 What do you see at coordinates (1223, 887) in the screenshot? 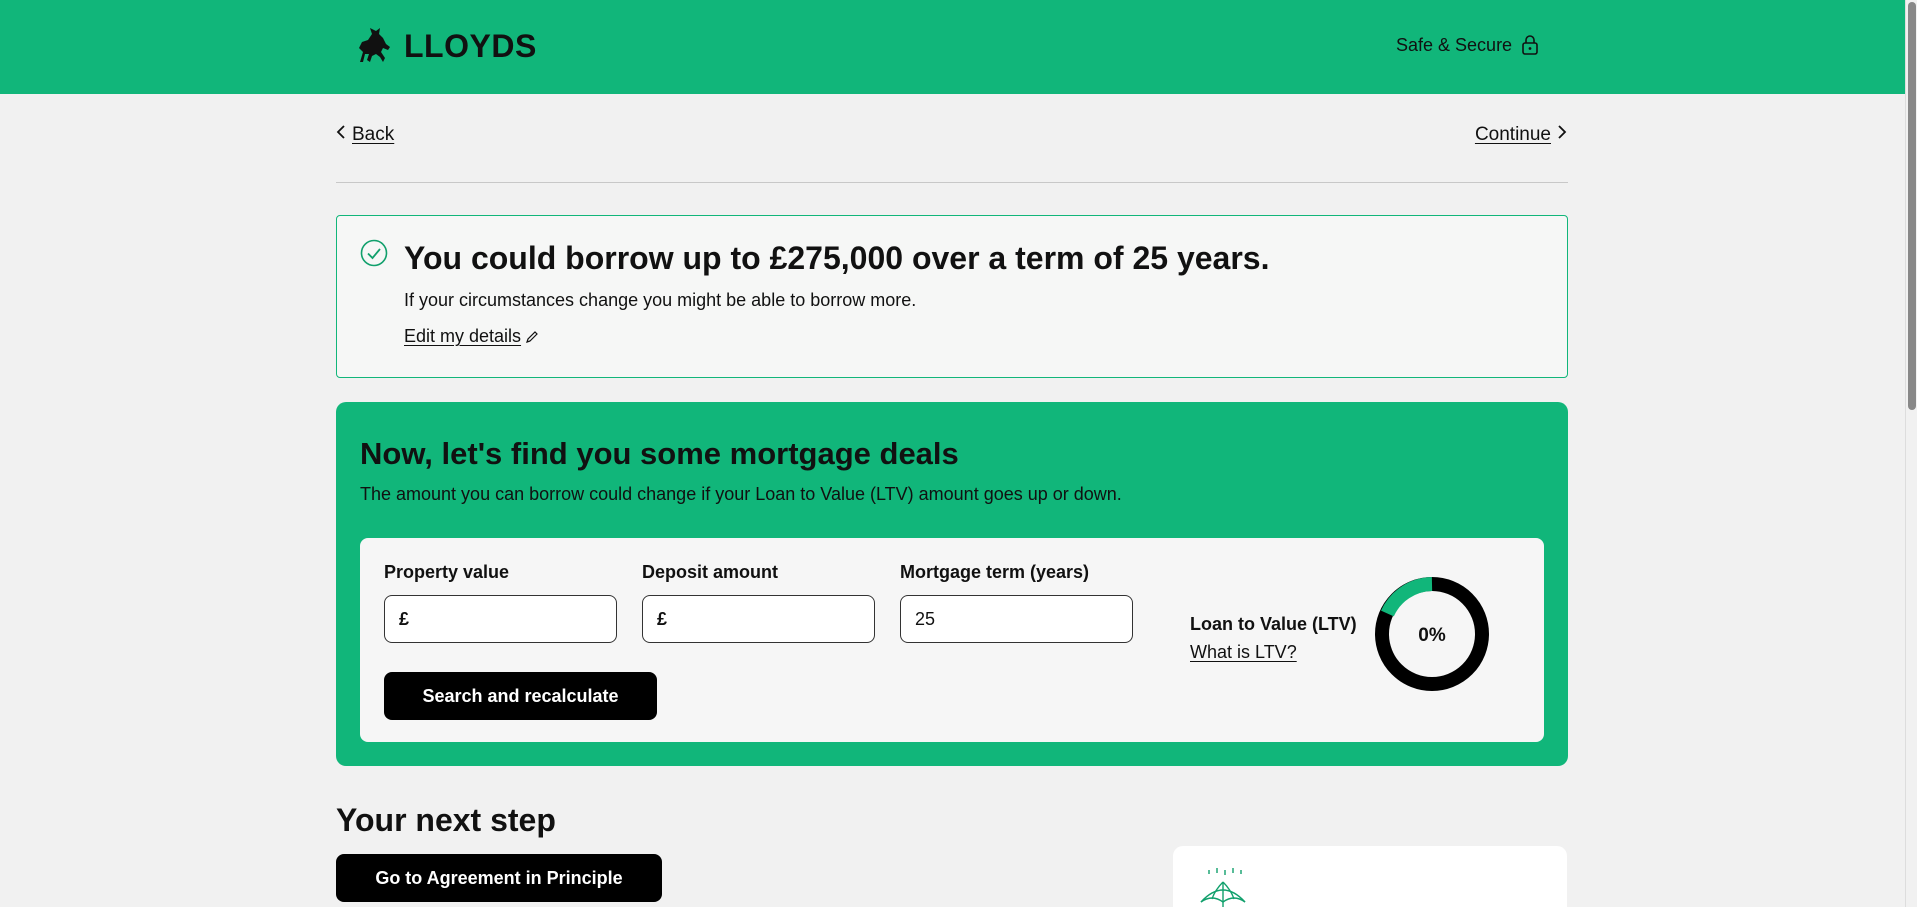
I see `umbrella-icon` at bounding box center [1223, 887].